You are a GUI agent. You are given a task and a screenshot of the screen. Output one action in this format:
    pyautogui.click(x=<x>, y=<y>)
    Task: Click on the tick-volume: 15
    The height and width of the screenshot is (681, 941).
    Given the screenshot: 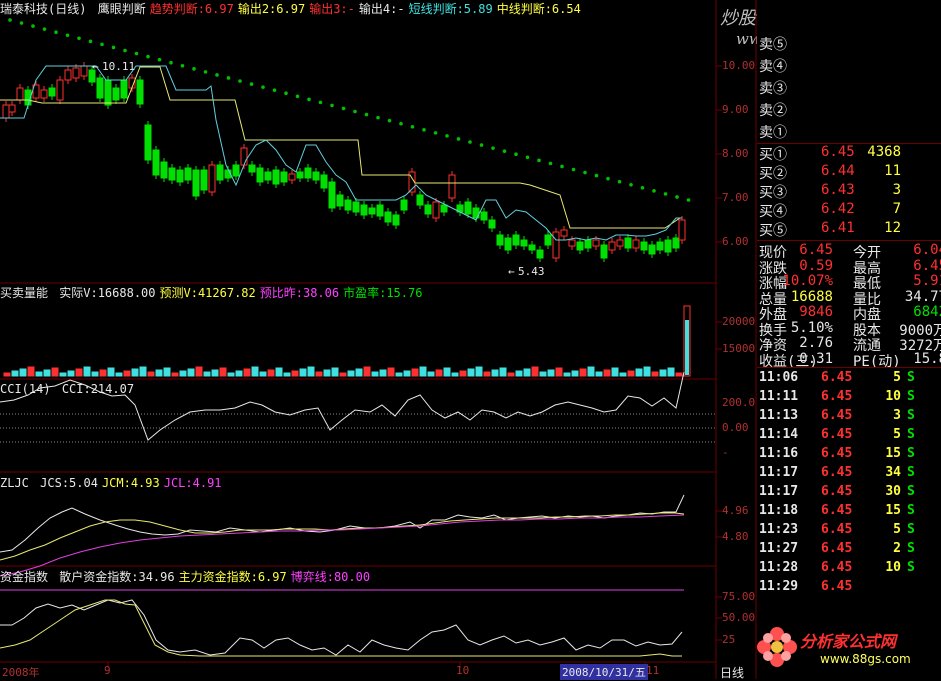 What is the action you would take?
    pyautogui.click(x=893, y=453)
    